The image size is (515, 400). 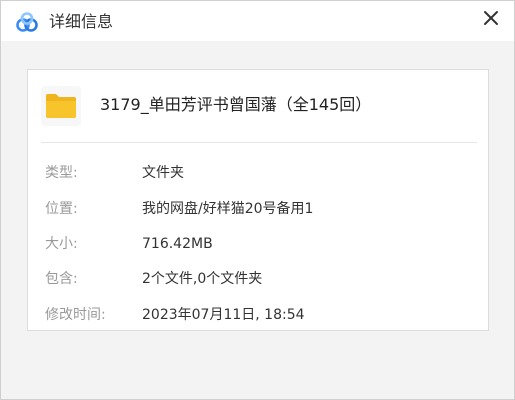 What do you see at coordinates (260, 173) in the screenshot?
I see `info-row-type: 类型: 文件夹` at bounding box center [260, 173].